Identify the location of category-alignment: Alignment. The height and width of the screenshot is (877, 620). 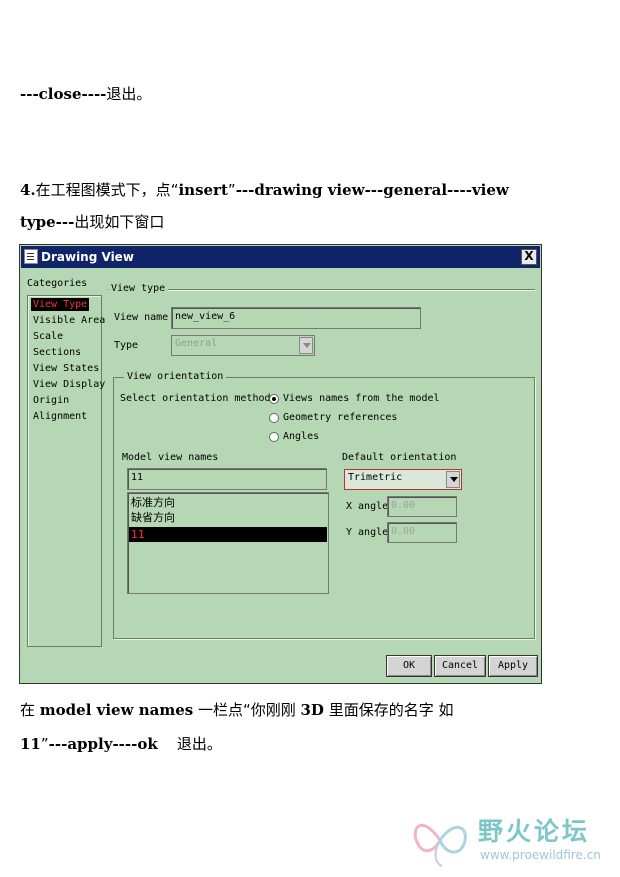
(60, 416).